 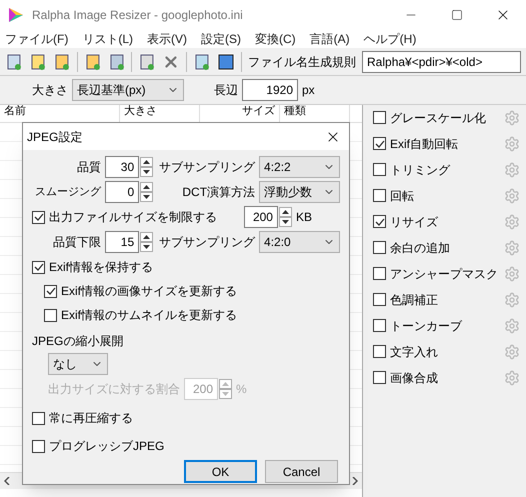 What do you see at coordinates (124, 217) in the screenshot?
I see `checkbox: 出力ファイルサイズを制限する` at bounding box center [124, 217].